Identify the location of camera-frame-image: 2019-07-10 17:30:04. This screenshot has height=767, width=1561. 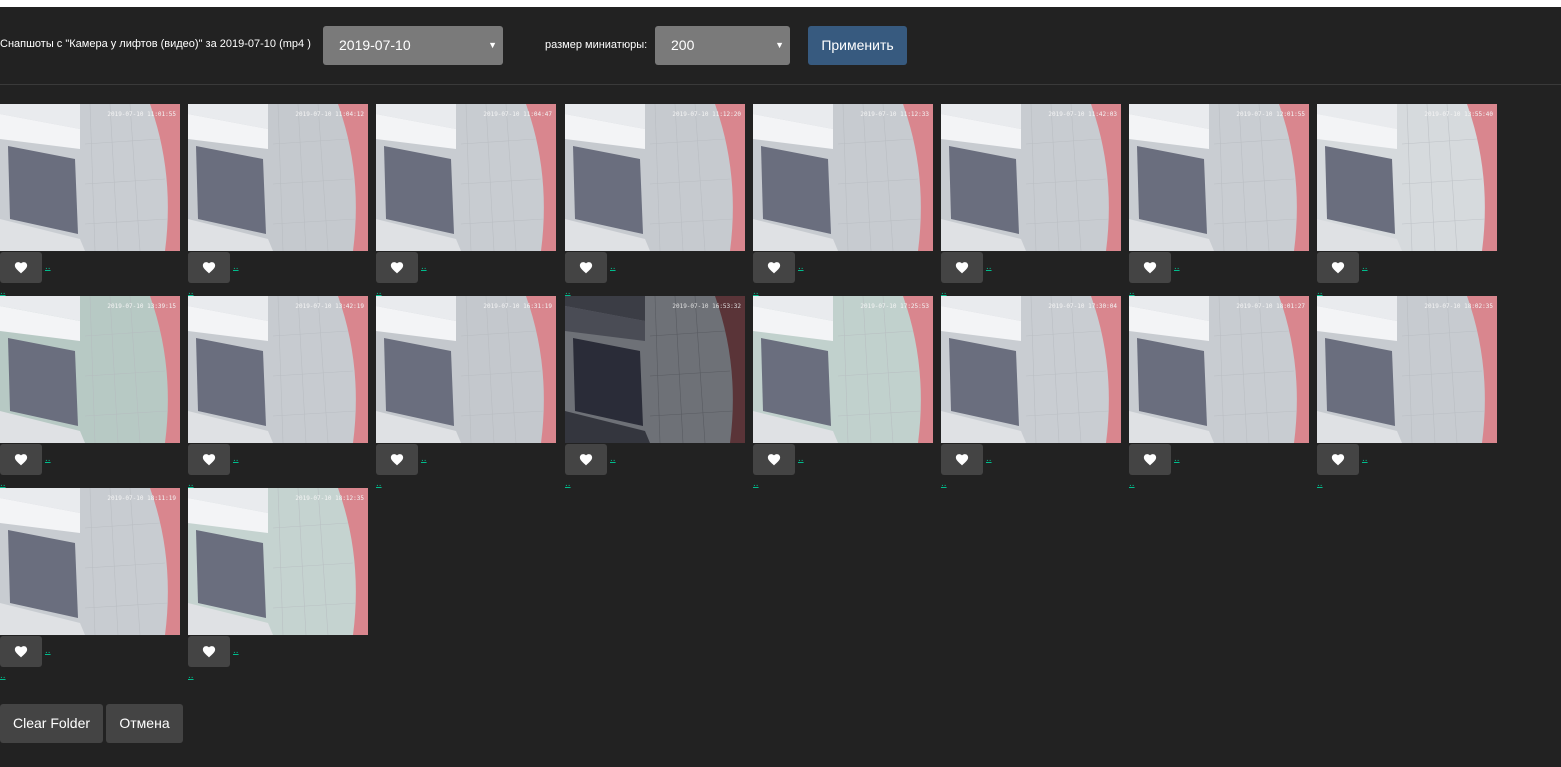
(1031, 369).